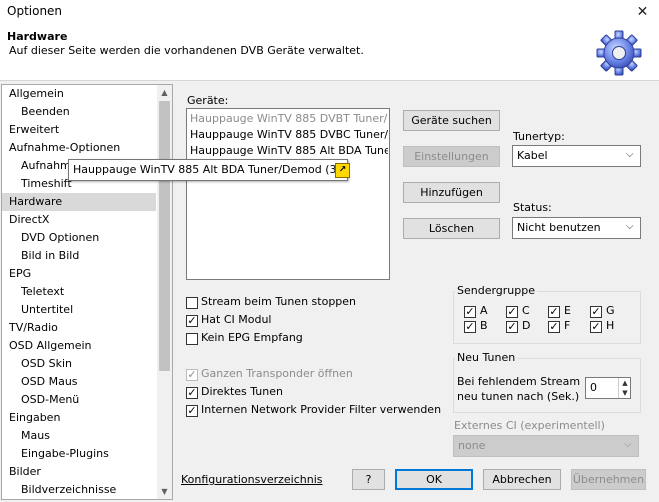 The image size is (659, 502). Describe the element at coordinates (472, 445) in the screenshot. I see `externes-ci-value: none` at that location.